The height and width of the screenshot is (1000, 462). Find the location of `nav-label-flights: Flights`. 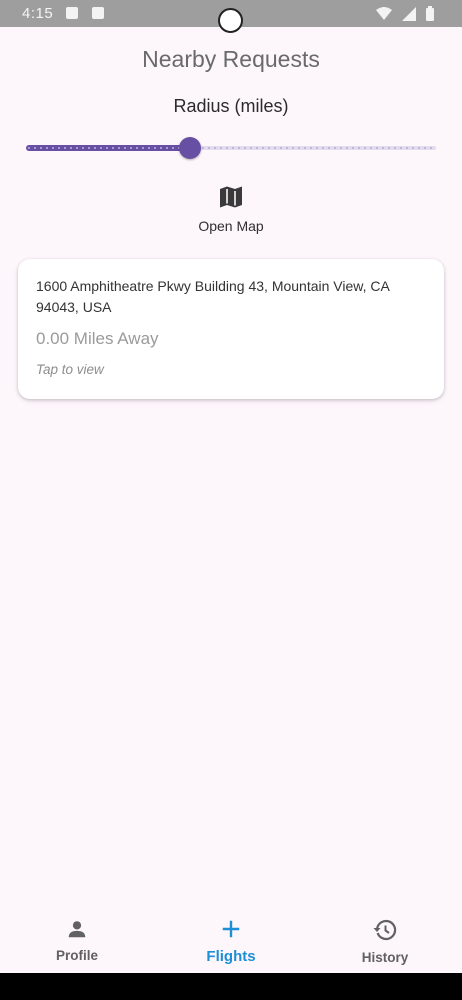

nav-label-flights: Flights is located at coordinates (231, 956).